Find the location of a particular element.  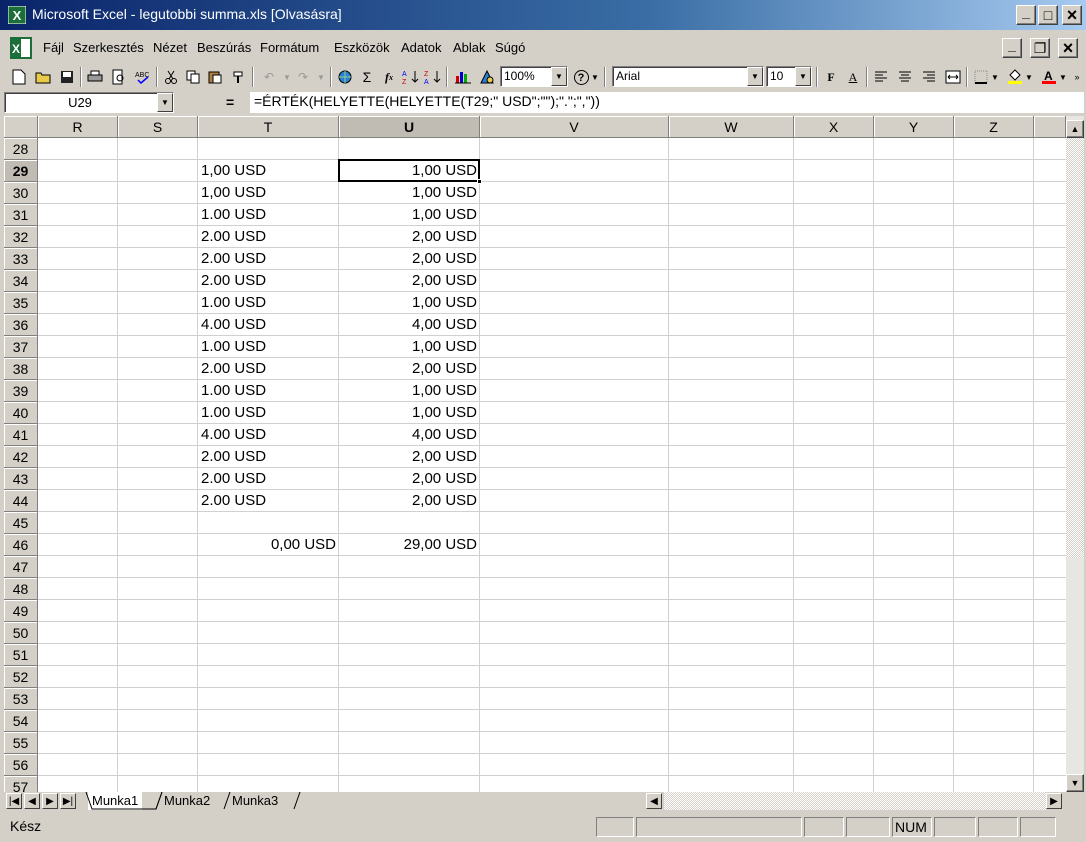

doc-minimize-button: _ is located at coordinates (1012, 47).